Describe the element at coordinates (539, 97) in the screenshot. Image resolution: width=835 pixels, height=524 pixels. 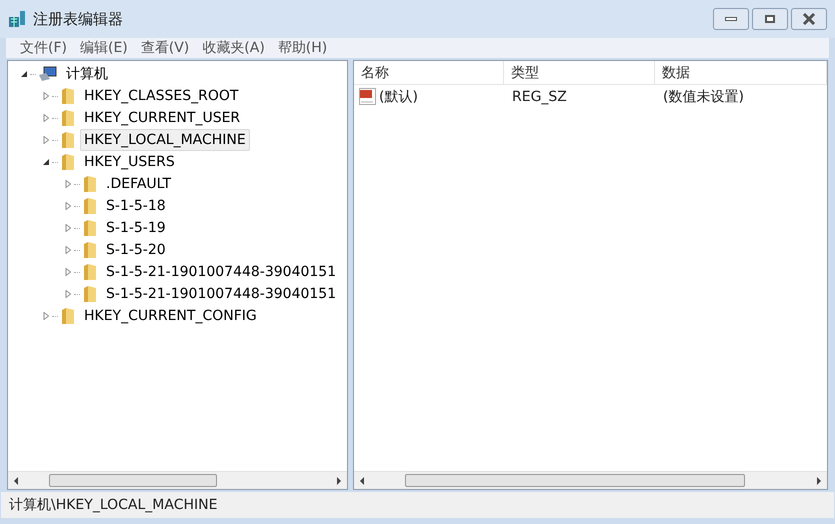
I see `table-cell-text: REG_SZ` at that location.